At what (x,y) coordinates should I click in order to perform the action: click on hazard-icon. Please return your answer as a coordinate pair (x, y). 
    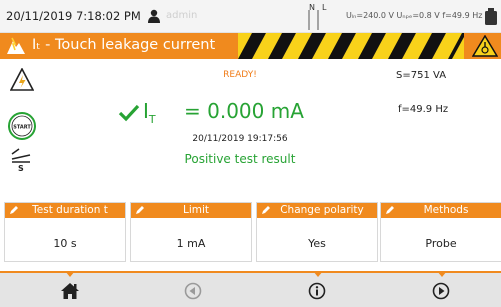
    Looking at the image, I should click on (485, 46).